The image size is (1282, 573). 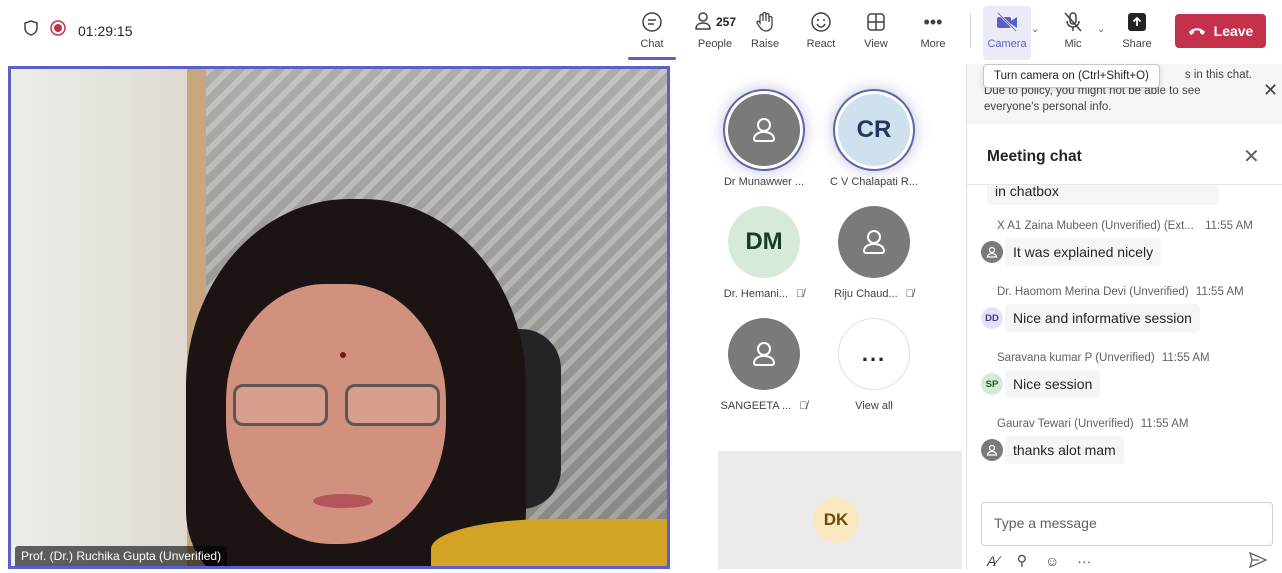 What do you see at coordinates (1034, 156) in the screenshot?
I see `meeting-chat-title: Meeting chat` at bounding box center [1034, 156].